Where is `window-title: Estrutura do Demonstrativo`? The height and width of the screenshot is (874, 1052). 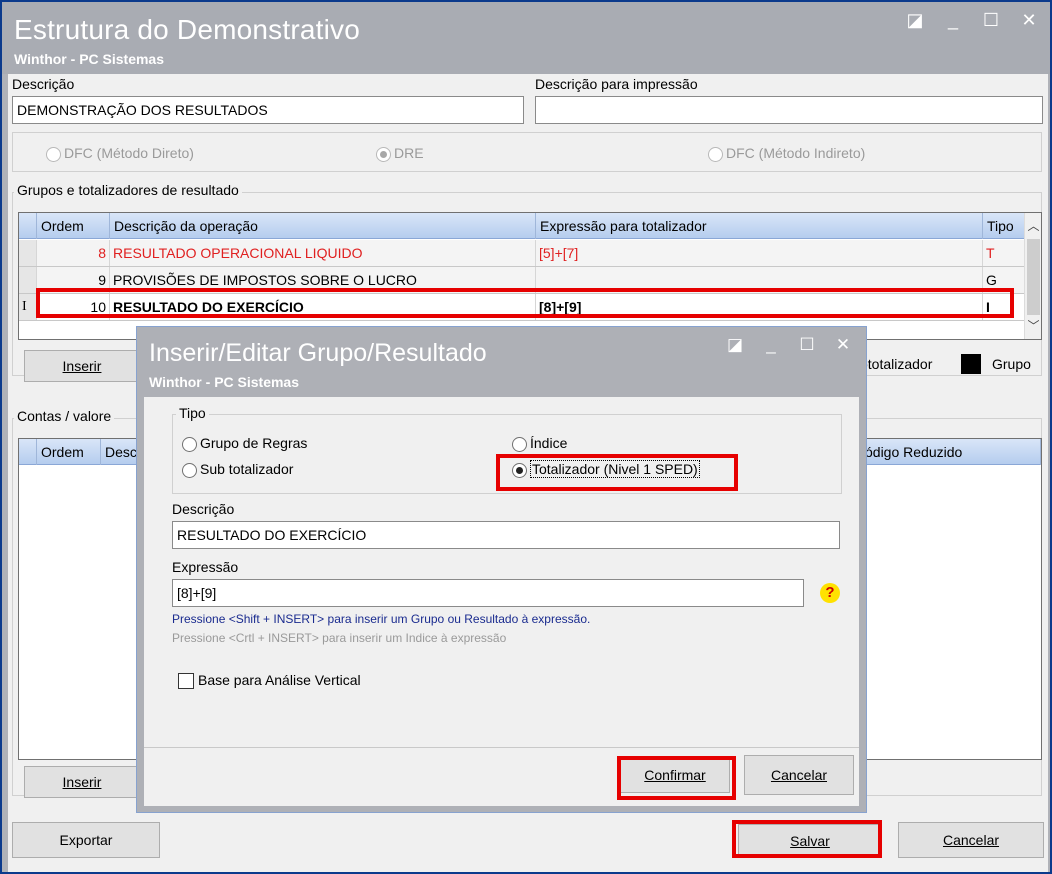 window-title: Estrutura do Demonstrativo is located at coordinates (187, 29).